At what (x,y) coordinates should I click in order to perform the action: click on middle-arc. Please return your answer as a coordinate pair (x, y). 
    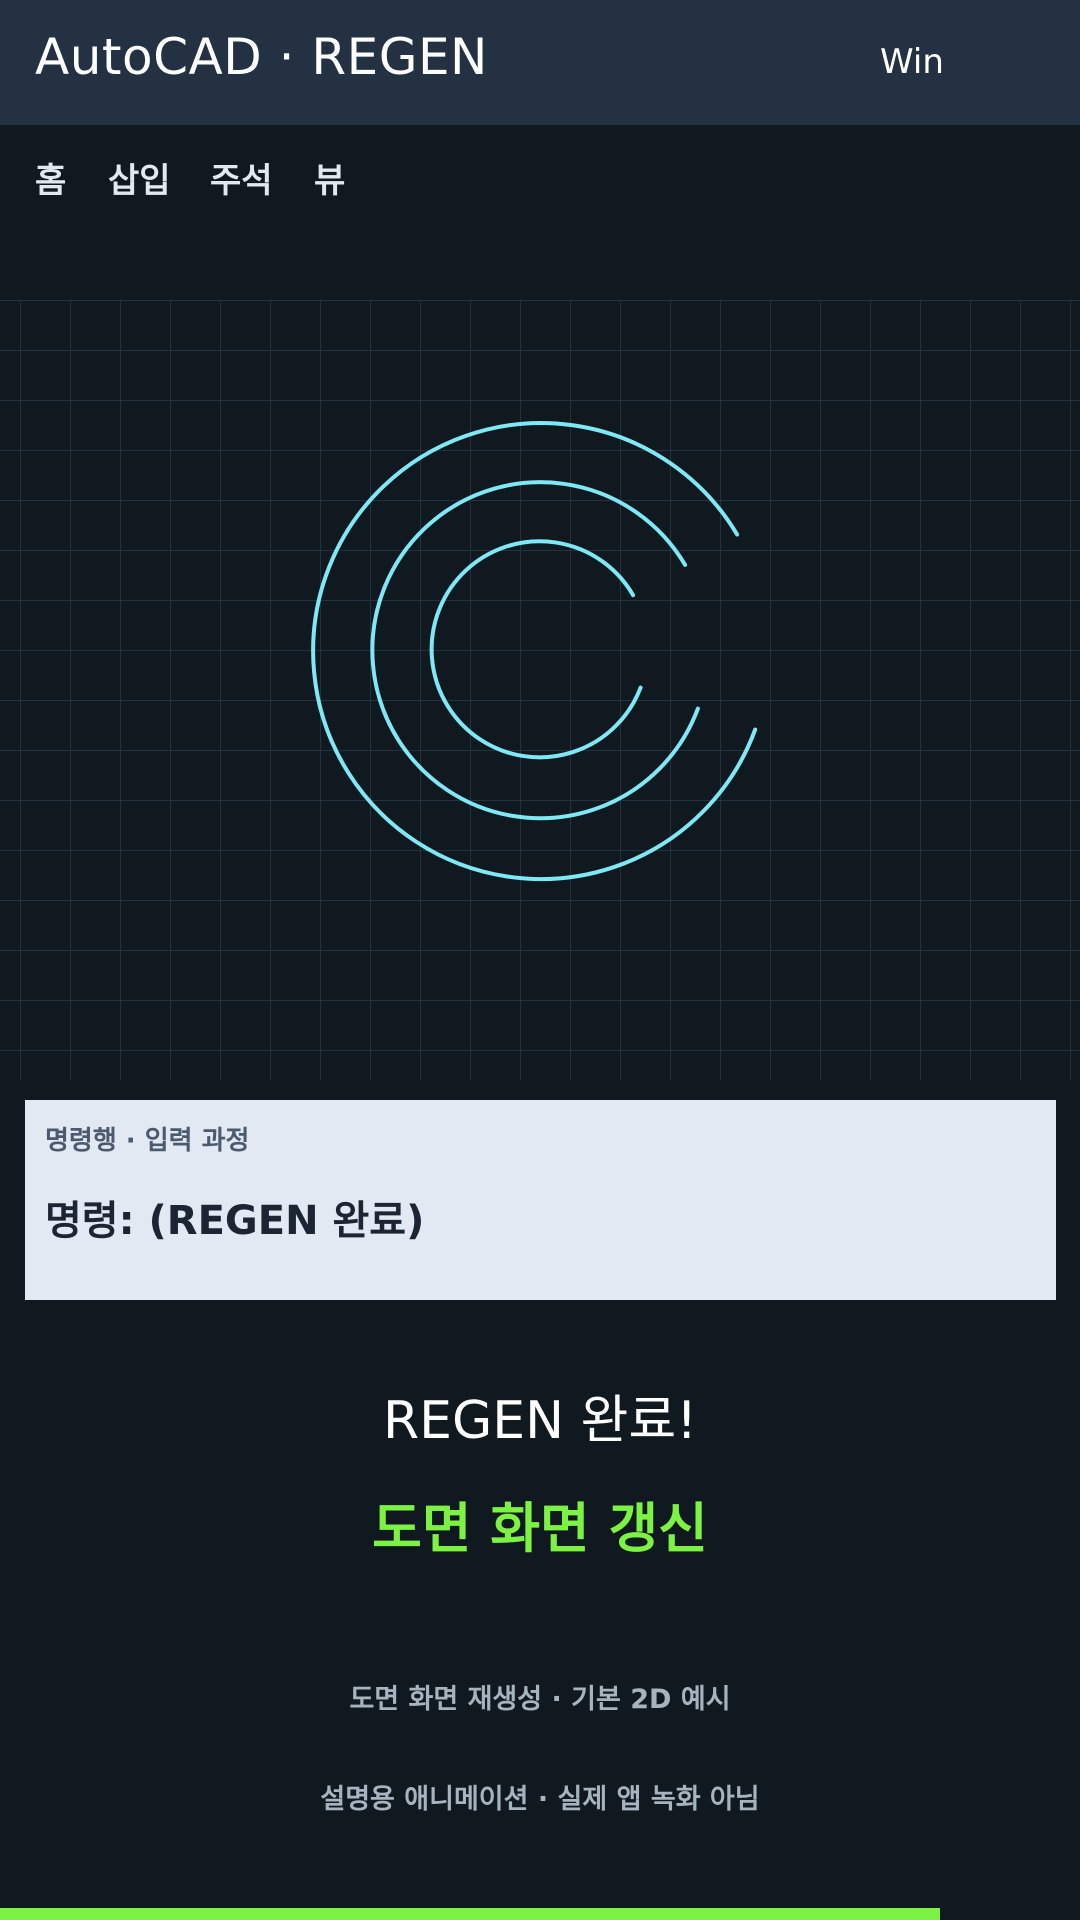
    Looking at the image, I should click on (535, 650).